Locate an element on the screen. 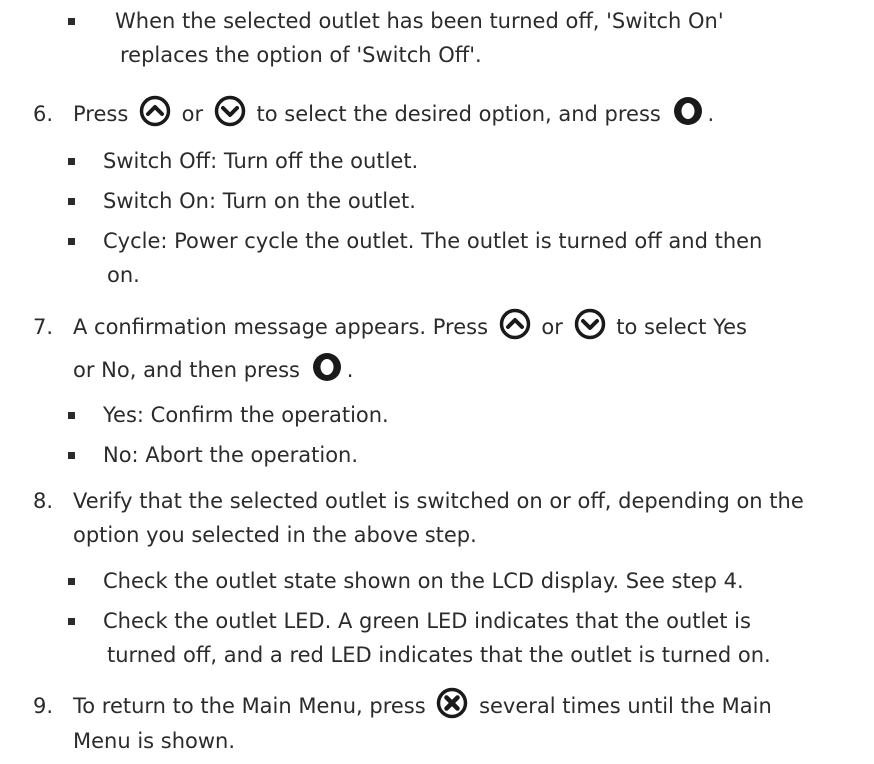 Image resolution: width=874 pixels, height=764 pixels. bullet-text-cont: replaces the option of 'Switch Off'. is located at coordinates (301, 55).